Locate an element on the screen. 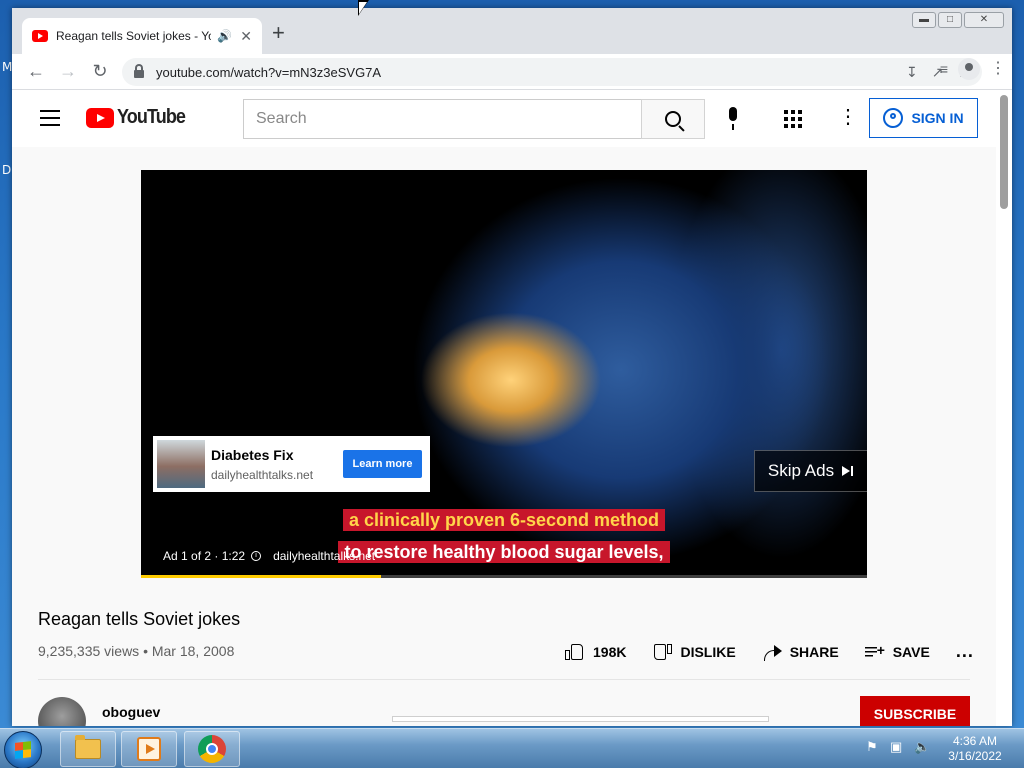 Image resolution: width=1024 pixels, height=768 pixels. microphone-icon is located at coordinates (733, 119).